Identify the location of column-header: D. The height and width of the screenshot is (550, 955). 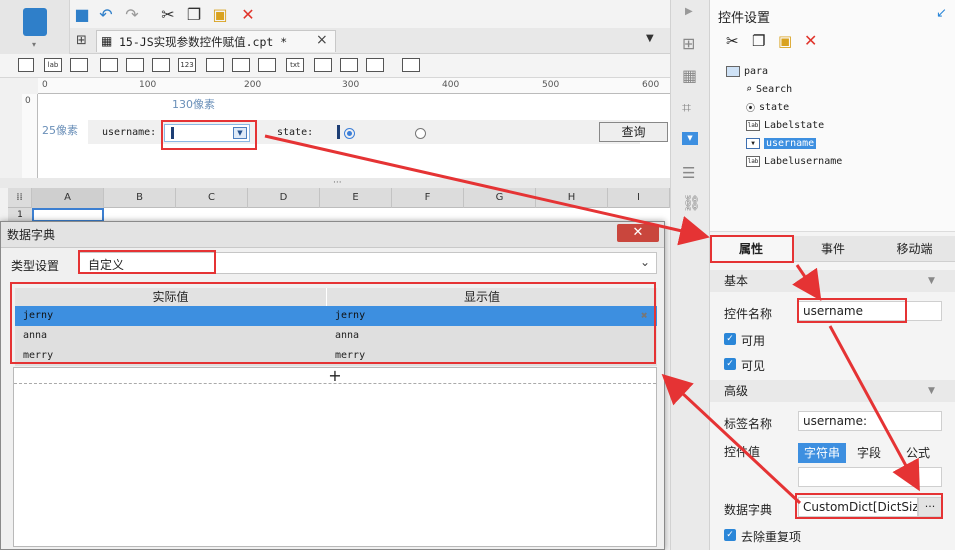
(284, 198).